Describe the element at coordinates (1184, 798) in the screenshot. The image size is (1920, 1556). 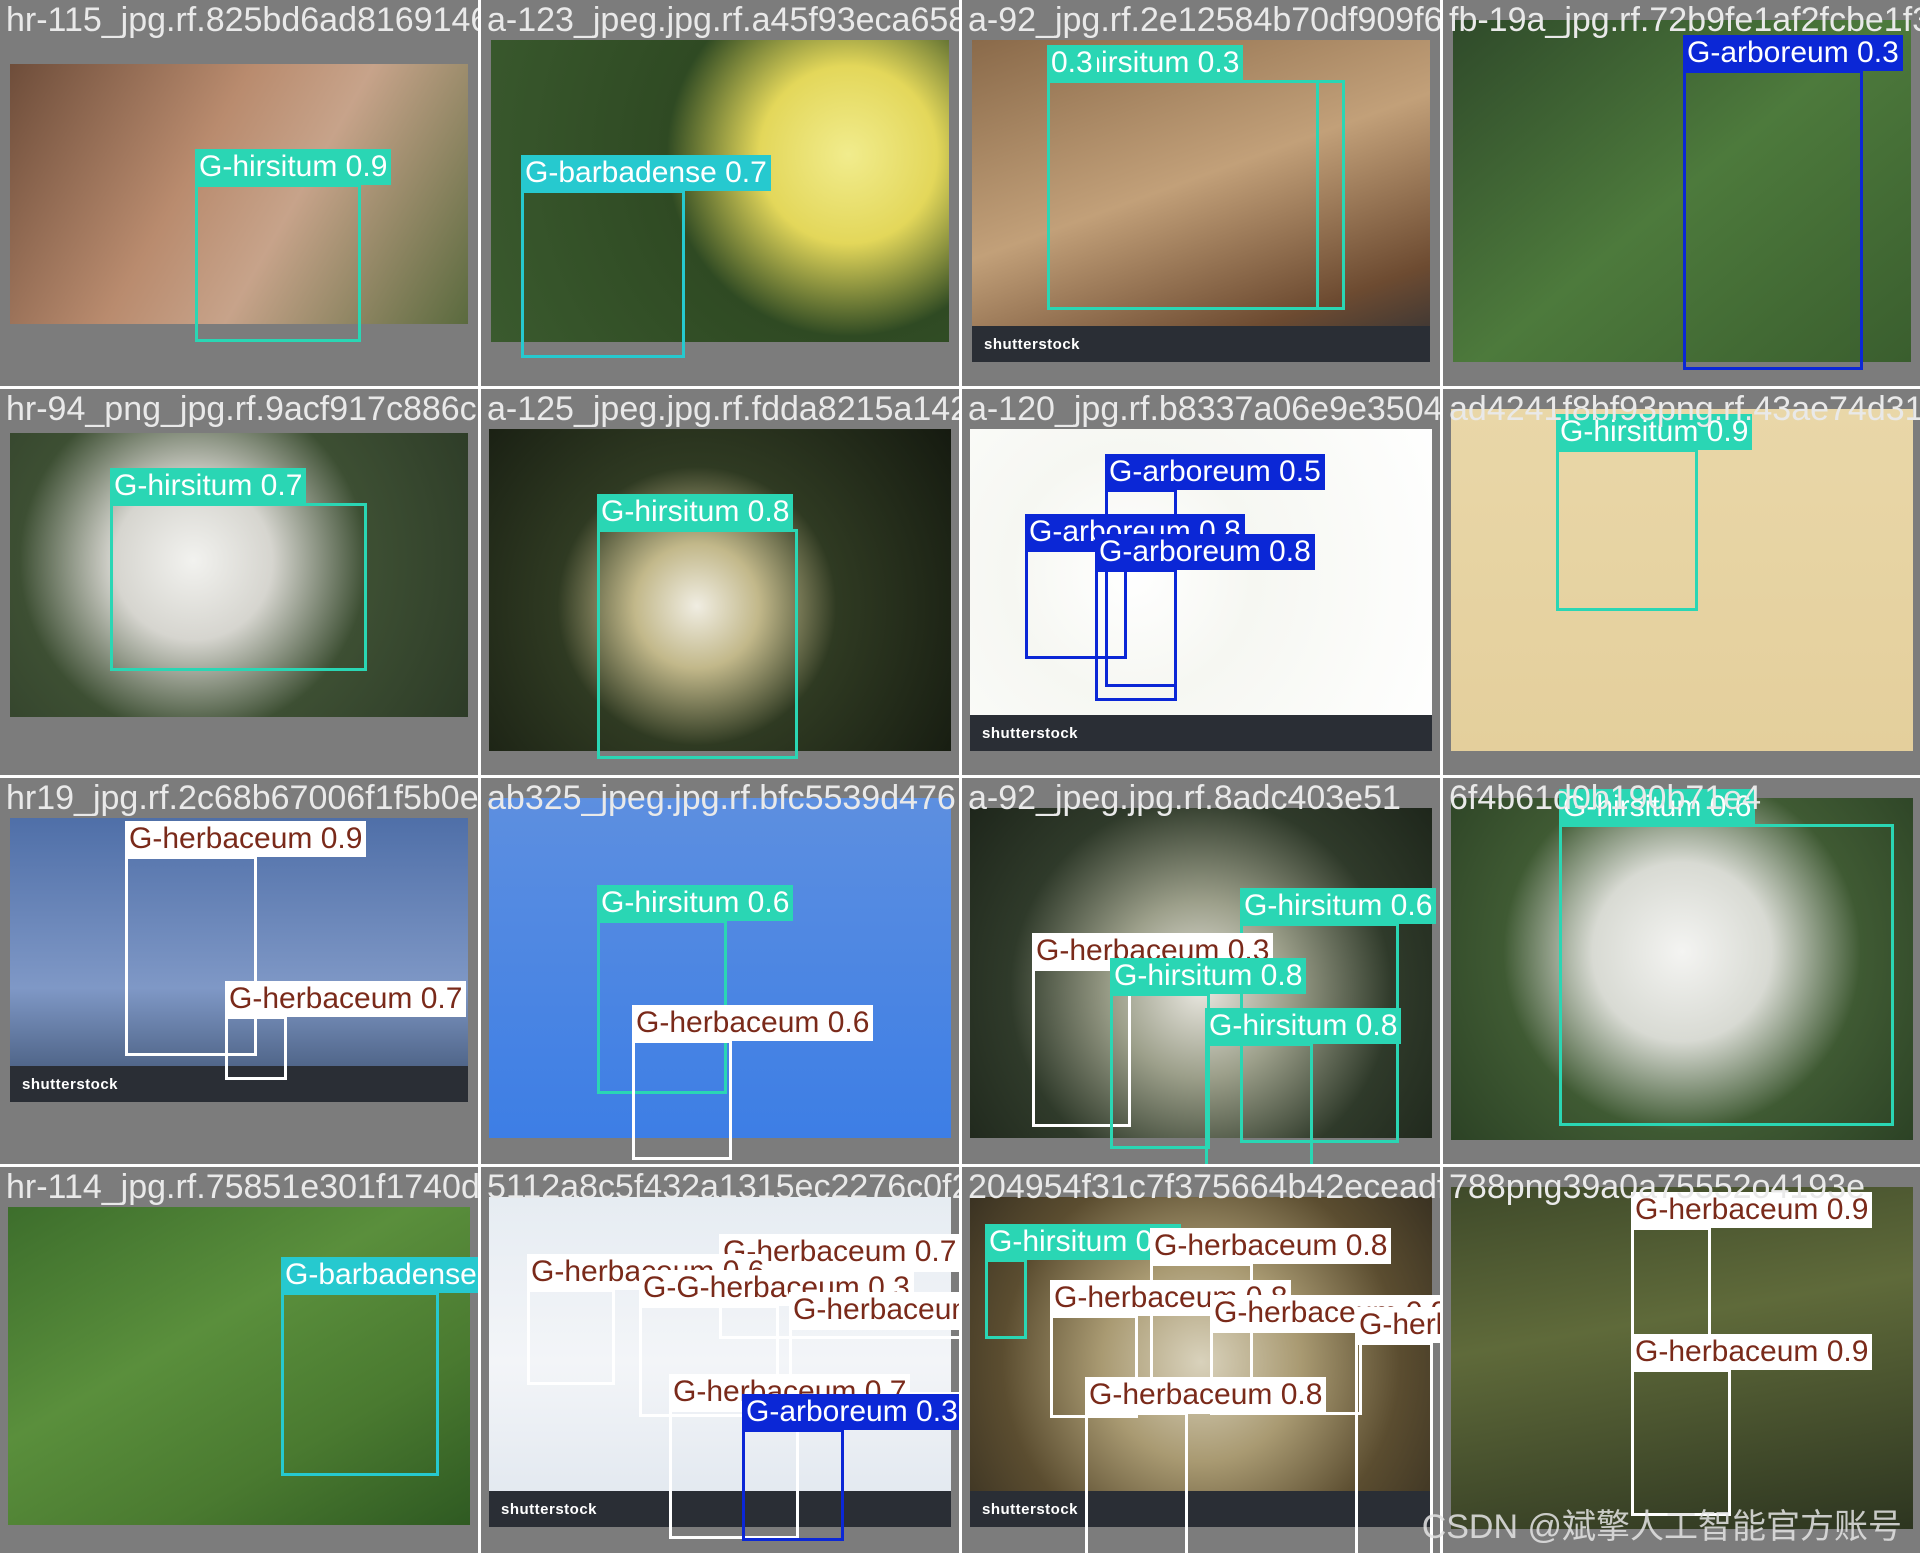
I see `image-filename: a-92_jpeg.jpg.rf.8adc403e51` at that location.